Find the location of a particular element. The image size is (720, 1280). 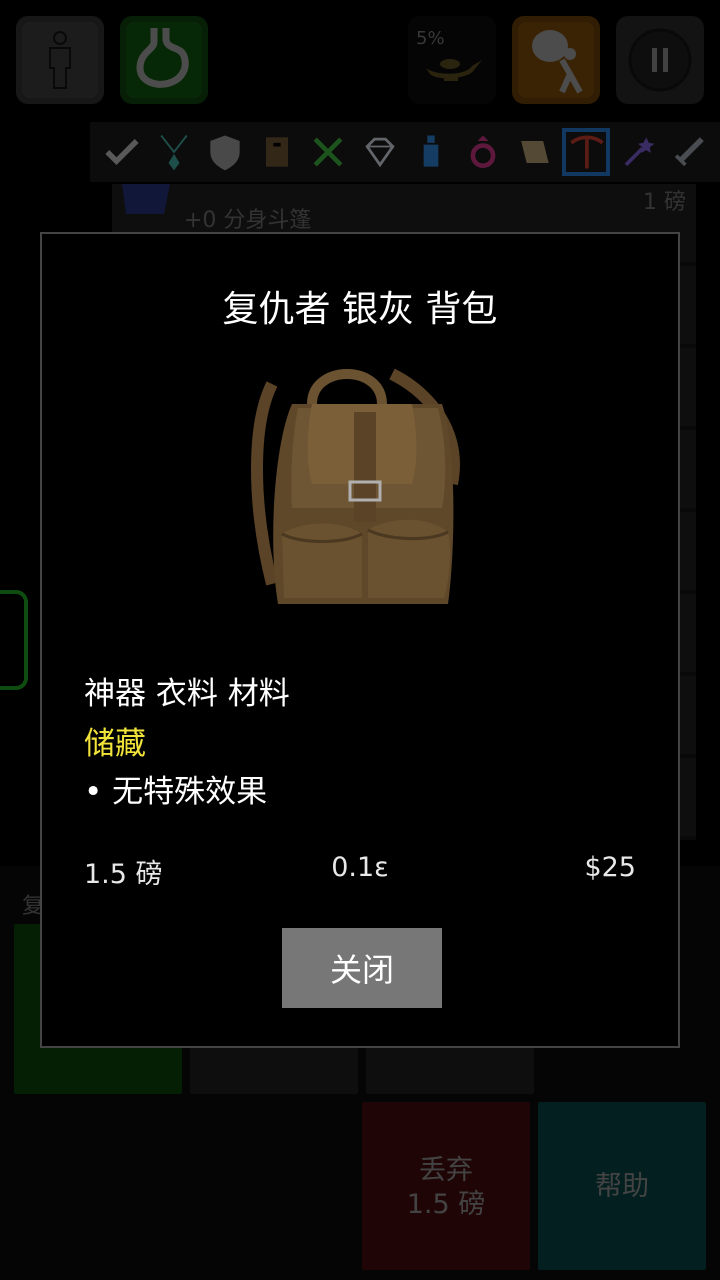

item-effect: • 无特殊效果 is located at coordinates (176, 792).